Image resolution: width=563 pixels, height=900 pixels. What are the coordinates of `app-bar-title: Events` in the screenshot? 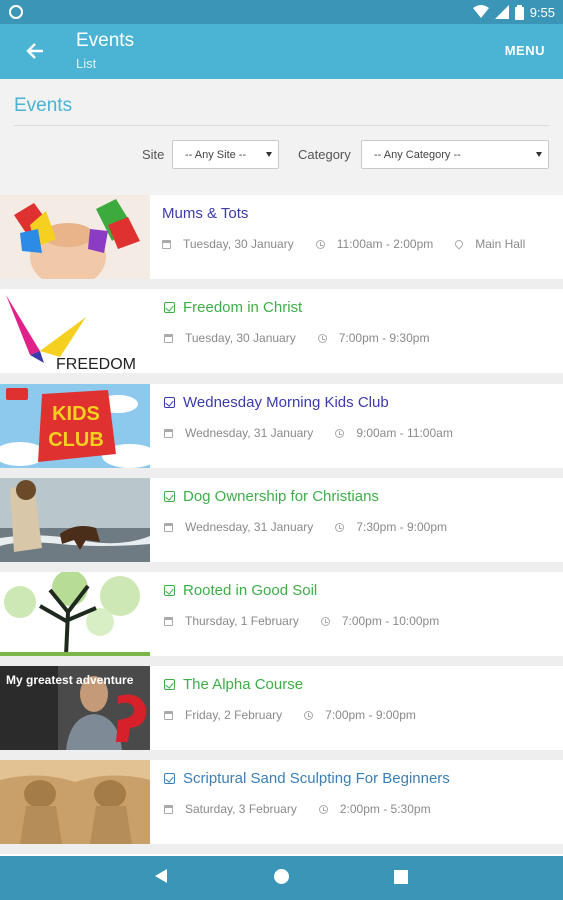 It's located at (105, 40).